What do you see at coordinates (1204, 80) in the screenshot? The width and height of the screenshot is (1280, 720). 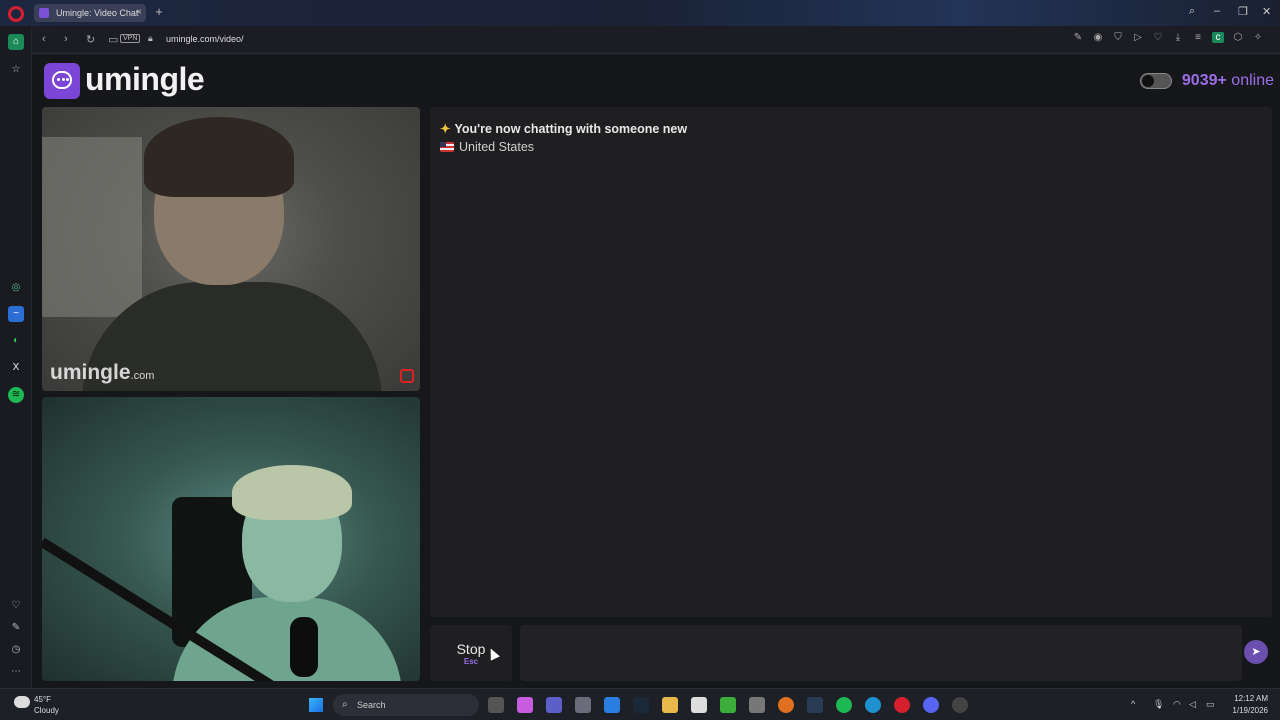 I see `online-count: 9039+` at bounding box center [1204, 80].